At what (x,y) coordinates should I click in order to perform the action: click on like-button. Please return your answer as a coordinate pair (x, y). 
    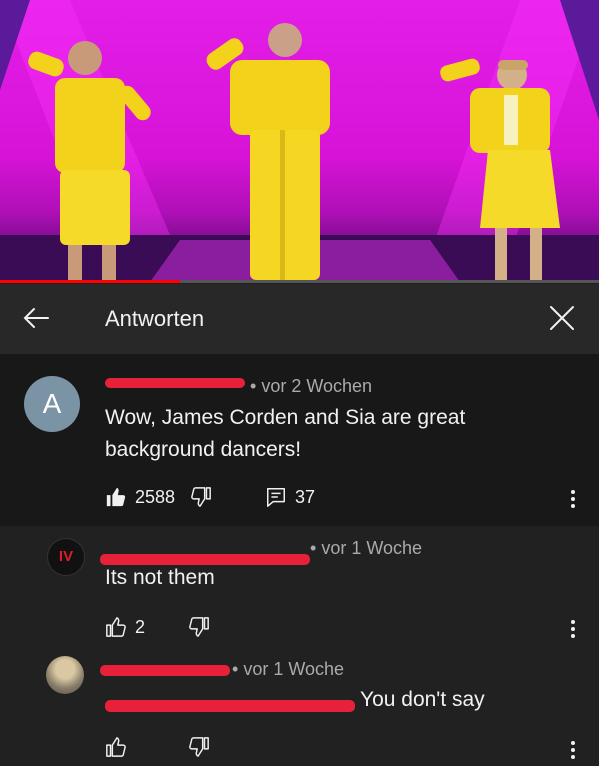
    Looking at the image, I should click on (116, 747).